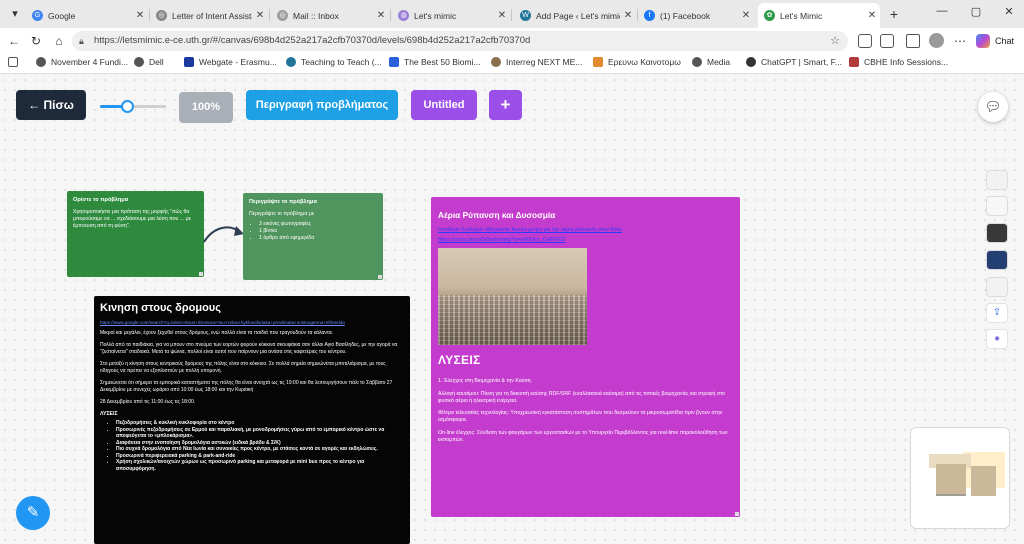 Image resolution: width=1024 pixels, height=544 pixels. What do you see at coordinates (51, 105) in the screenshot?
I see `back-button: ← Πίσω` at bounding box center [51, 105].